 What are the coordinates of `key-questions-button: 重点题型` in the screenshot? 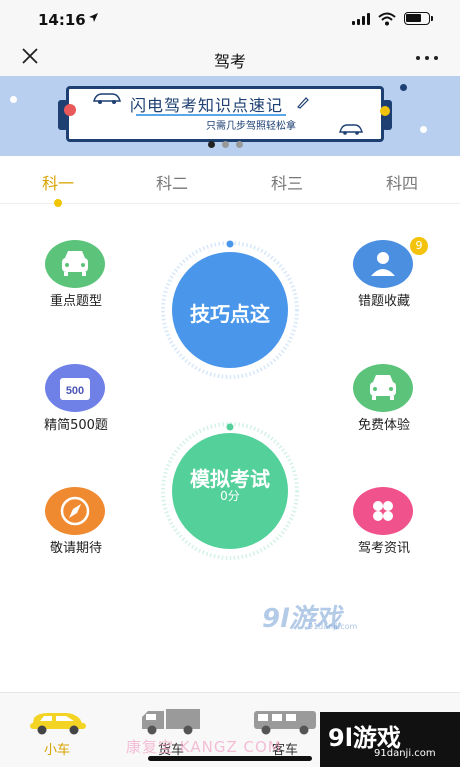 It's located at (79, 280).